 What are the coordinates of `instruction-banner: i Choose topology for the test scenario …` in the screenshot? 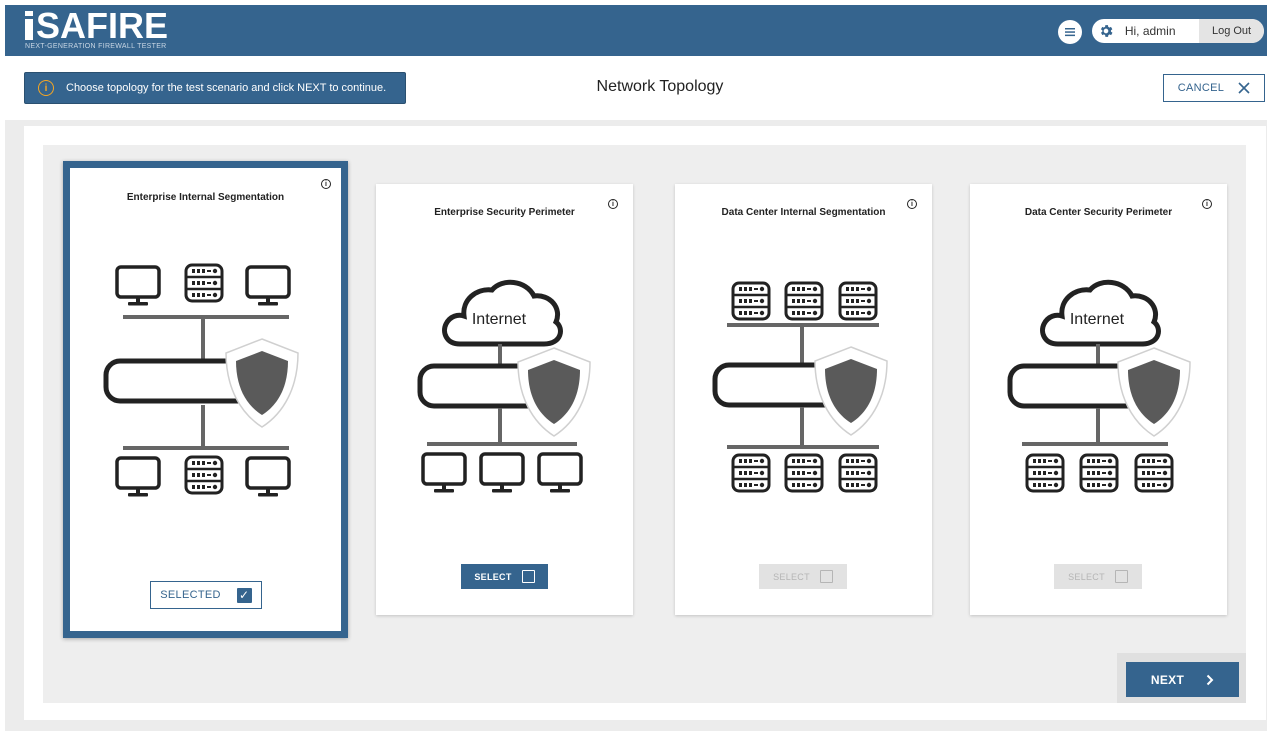 It's located at (215, 88).